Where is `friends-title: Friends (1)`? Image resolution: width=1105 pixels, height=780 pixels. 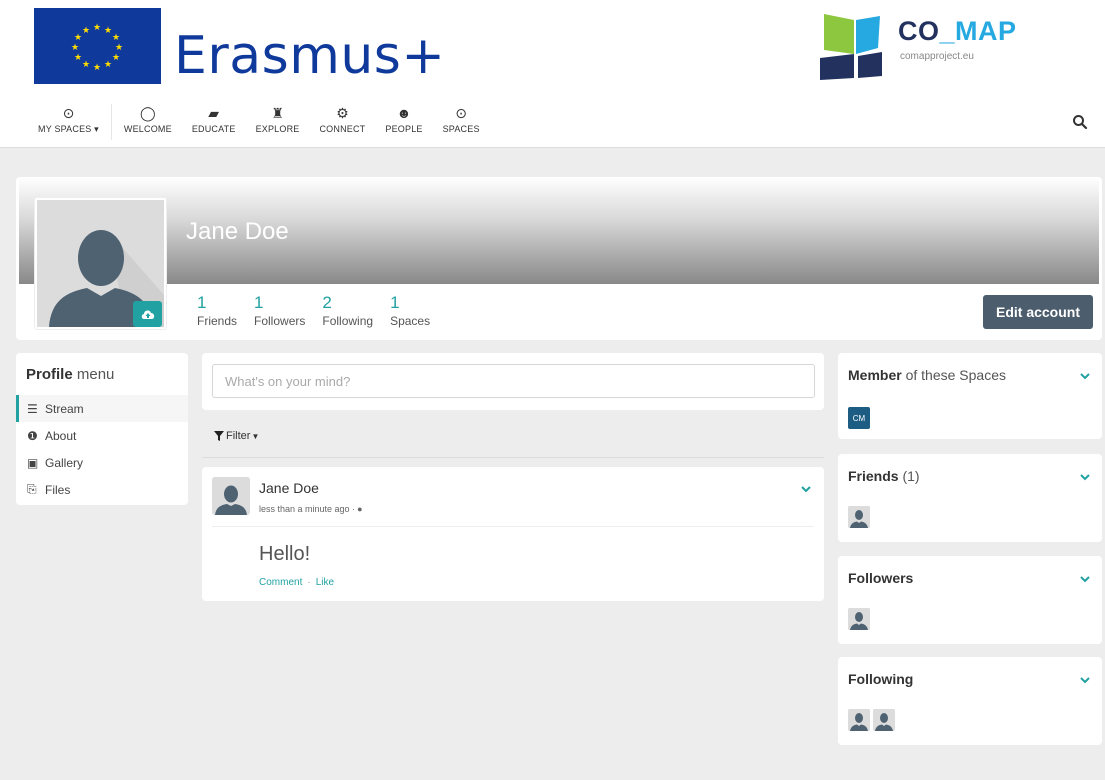 friends-title: Friends (1) is located at coordinates (884, 476).